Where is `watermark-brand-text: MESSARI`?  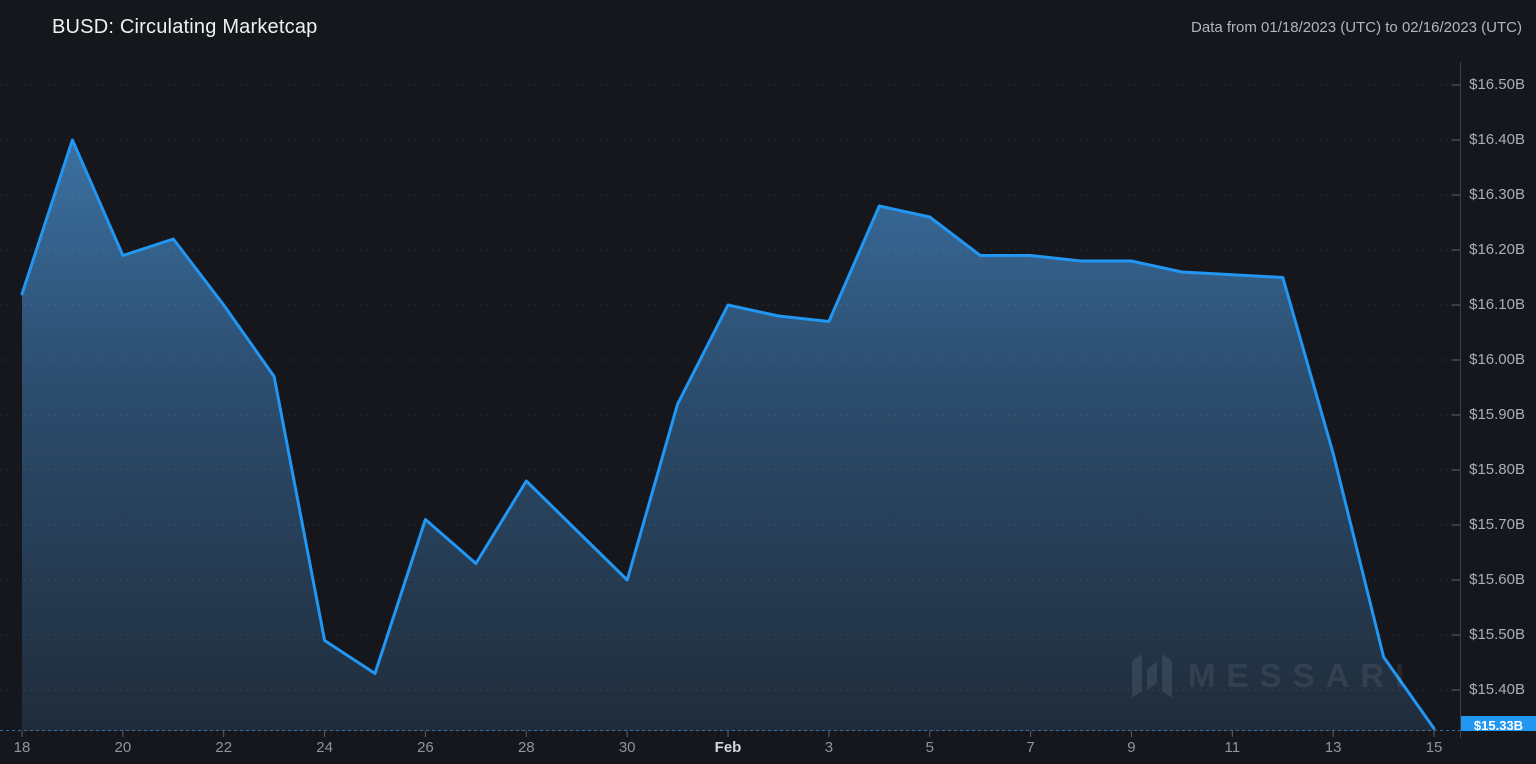
watermark-brand-text: MESSARI is located at coordinates (1302, 675).